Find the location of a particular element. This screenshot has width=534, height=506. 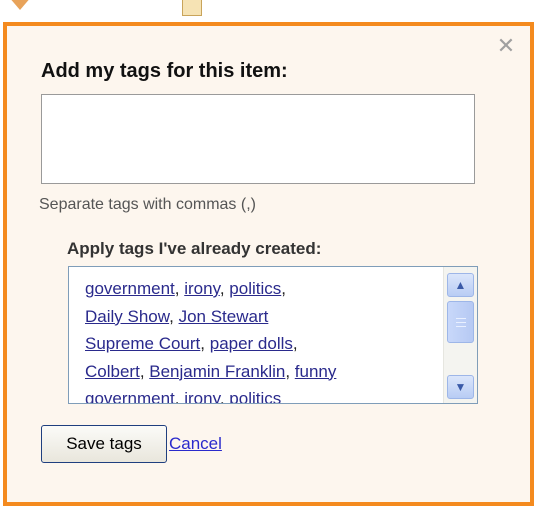

existing-tag-link: funny is located at coordinates (316, 371).